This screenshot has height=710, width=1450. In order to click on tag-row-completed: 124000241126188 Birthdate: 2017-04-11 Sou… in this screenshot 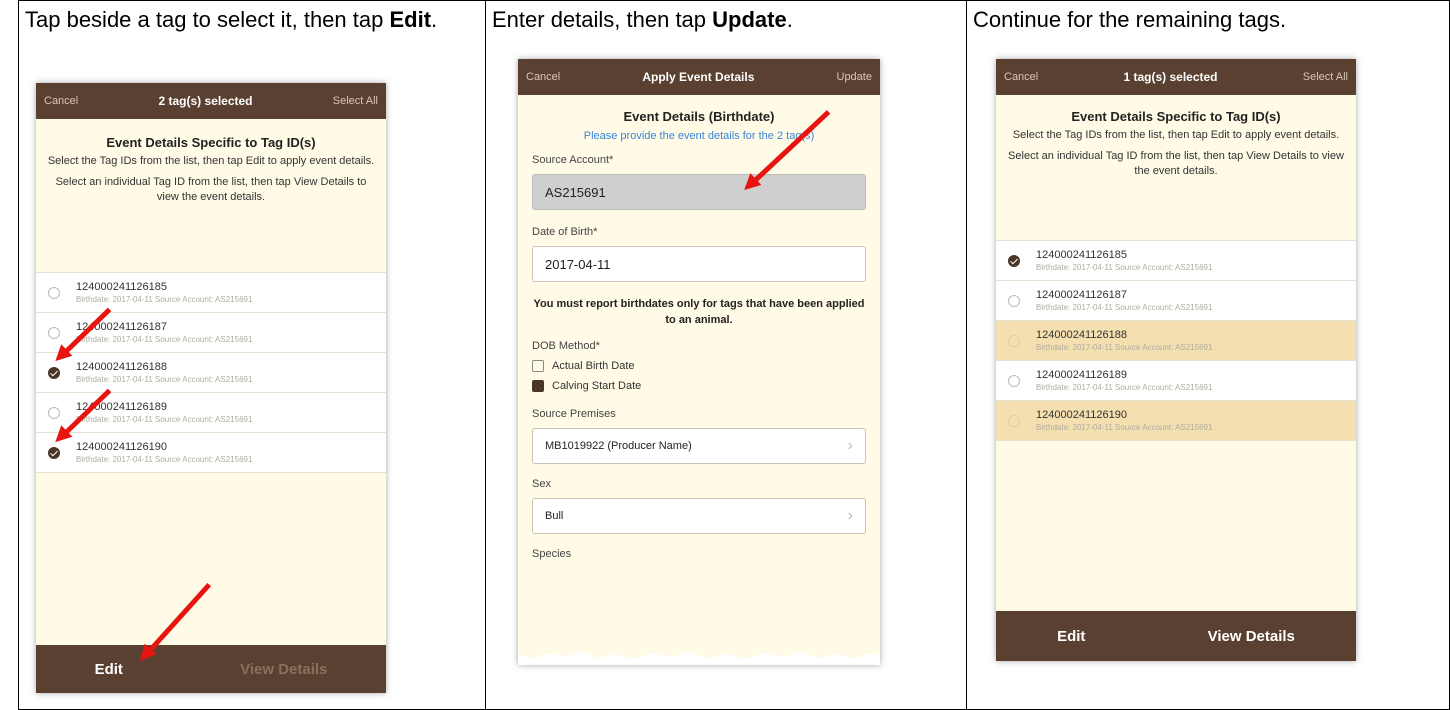, I will do `click(1176, 341)`.